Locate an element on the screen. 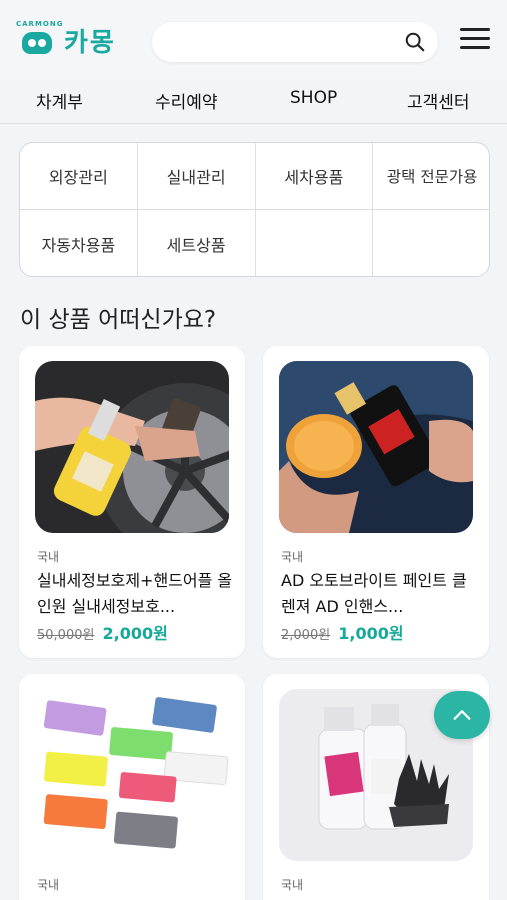  chevron-up-icon is located at coordinates (462, 715).